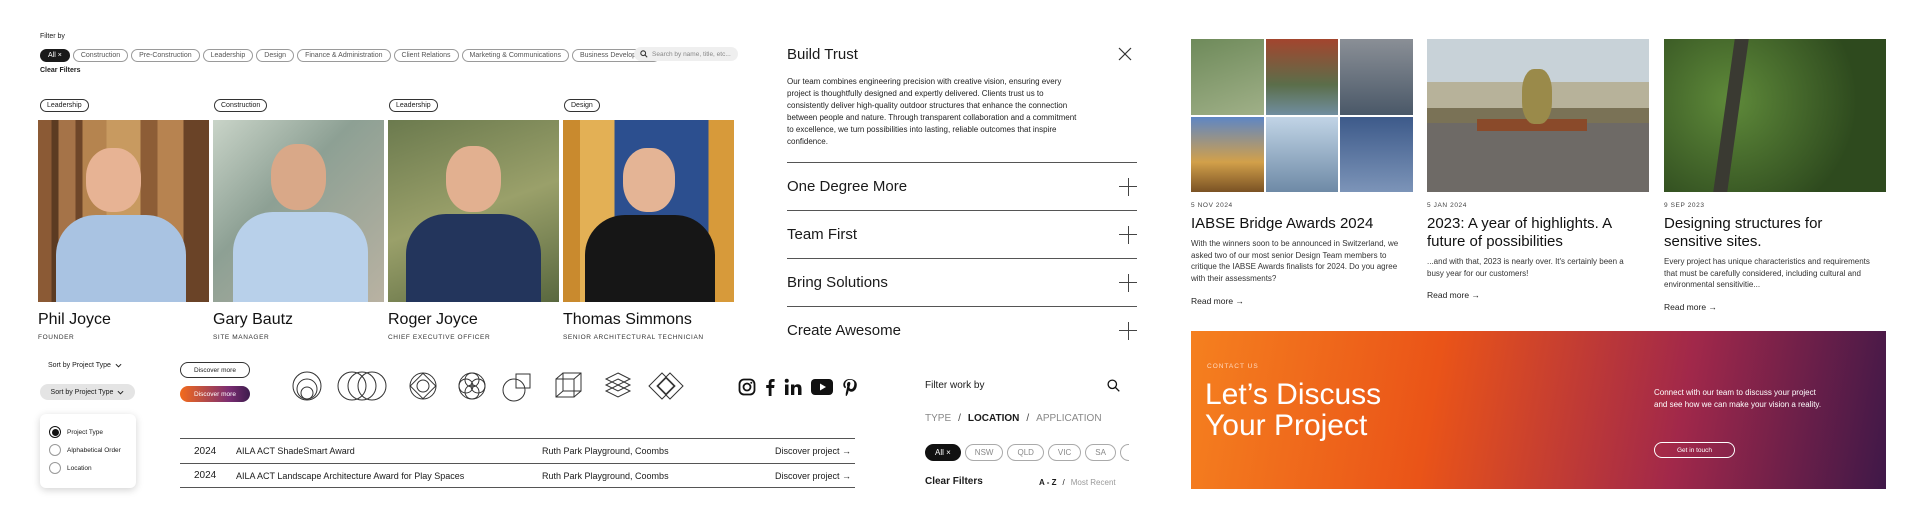 This screenshot has height=520, width=1920. I want to click on chip-construction: Construction, so click(100, 55).